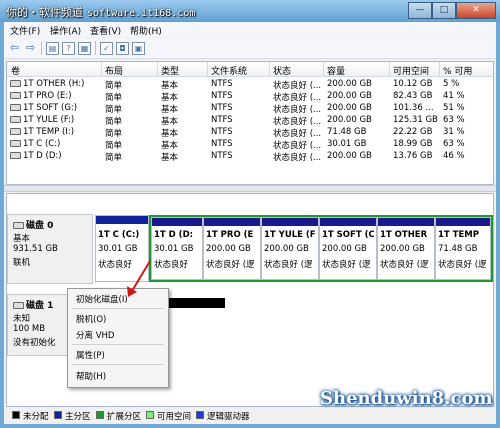 This screenshot has height=428, width=500. I want to click on context-separator, so click(118, 364).